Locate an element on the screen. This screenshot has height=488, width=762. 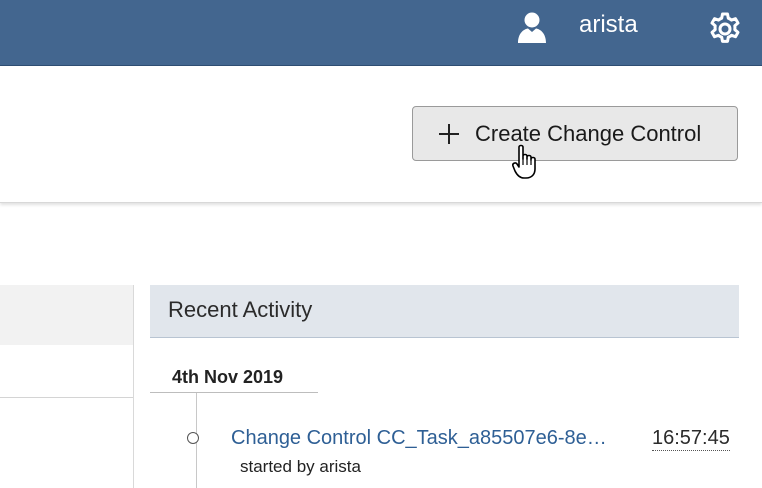
top-navigation-bar: arista is located at coordinates (381, 33).